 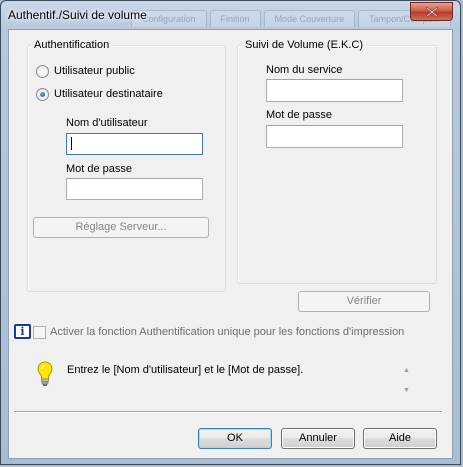 What do you see at coordinates (42, 71) in the screenshot?
I see `public-user-radio` at bounding box center [42, 71].